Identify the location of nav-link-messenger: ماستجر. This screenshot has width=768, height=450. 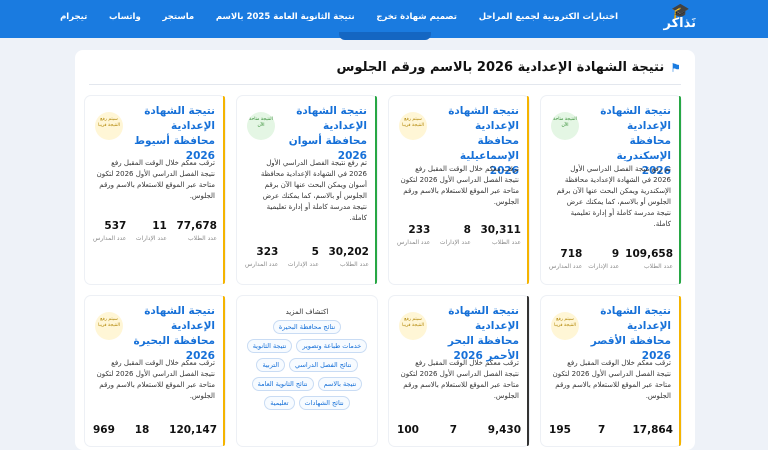
(178, 17).